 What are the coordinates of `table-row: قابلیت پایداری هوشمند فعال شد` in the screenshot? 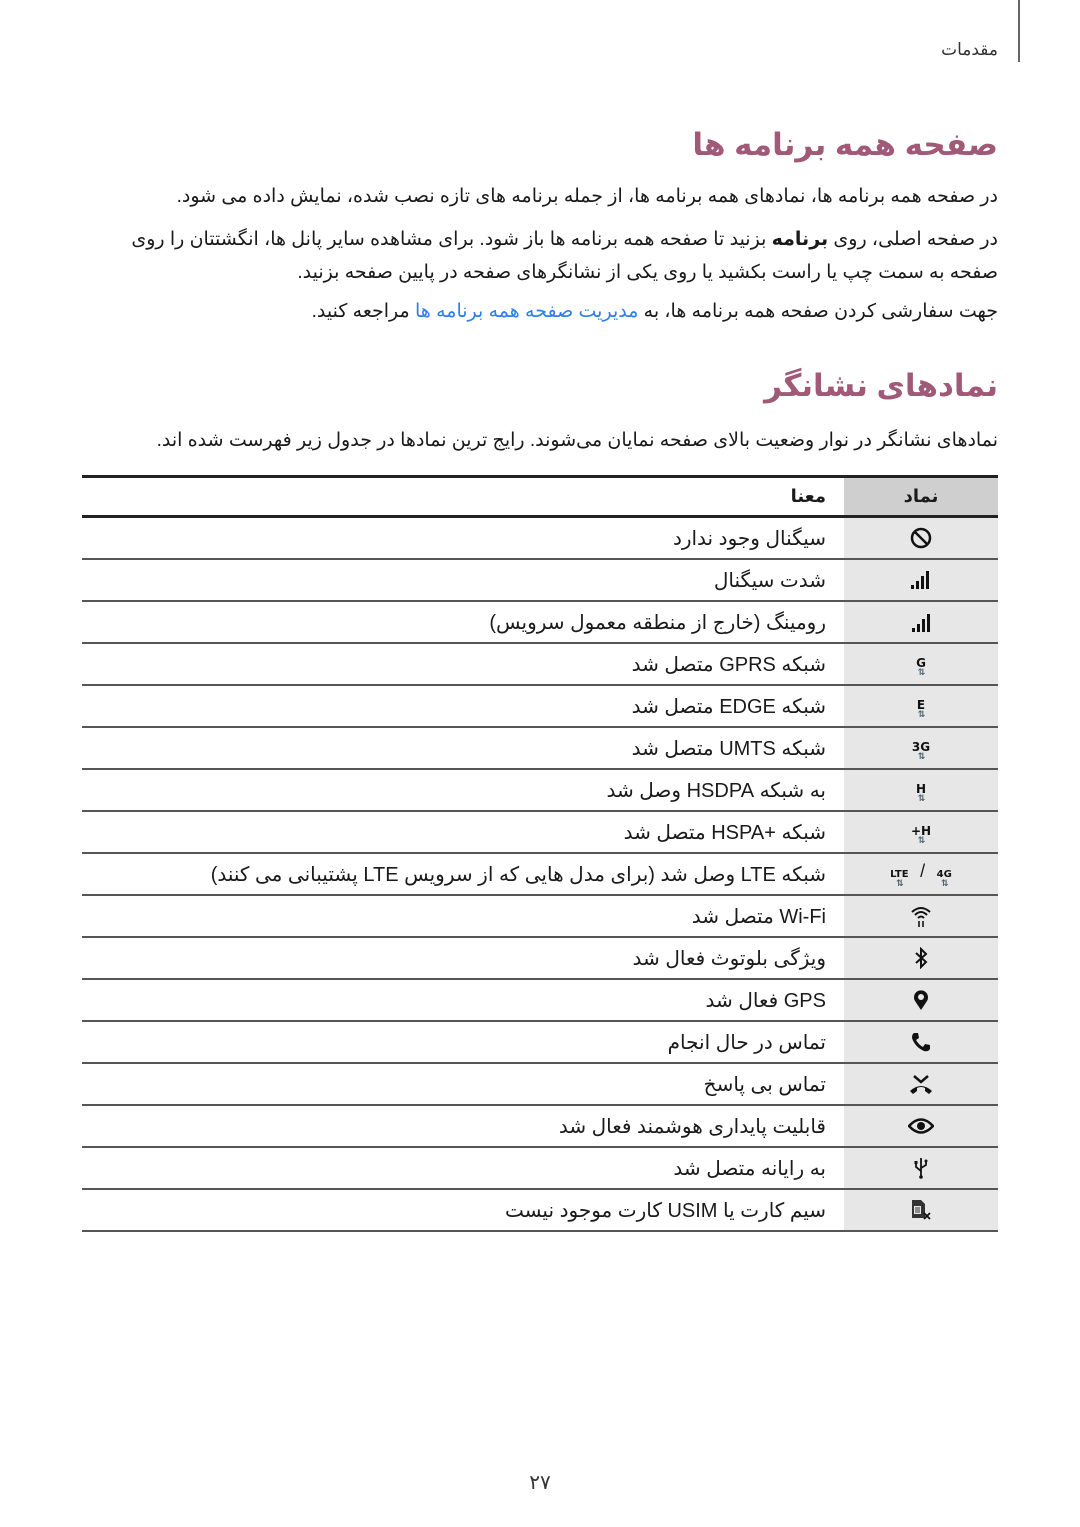 It's located at (540, 1126).